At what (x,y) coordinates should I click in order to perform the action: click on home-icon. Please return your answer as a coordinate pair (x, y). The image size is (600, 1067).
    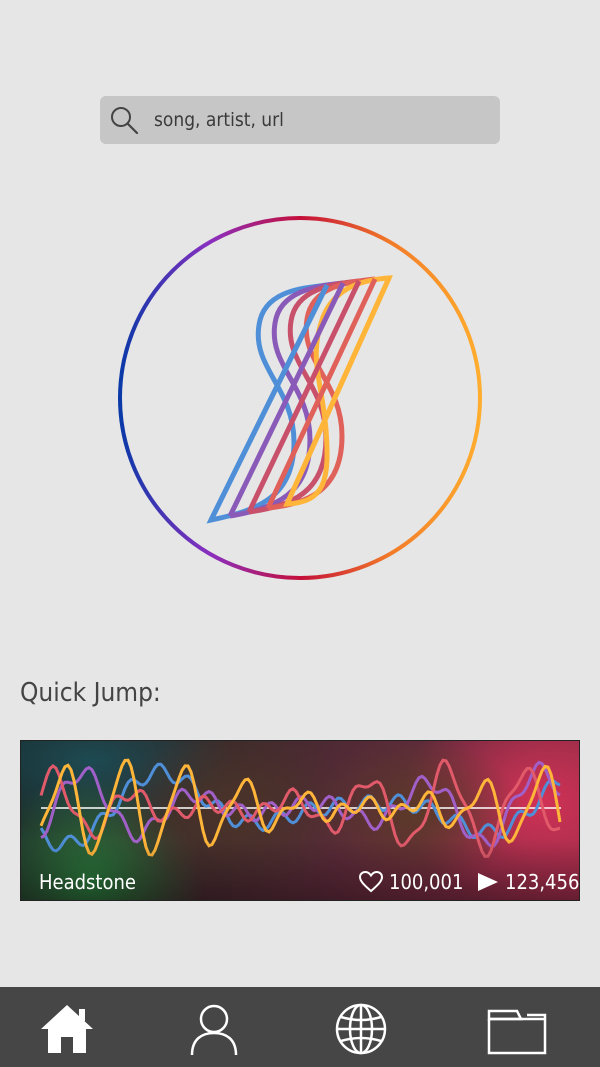
    Looking at the image, I should click on (67, 1029).